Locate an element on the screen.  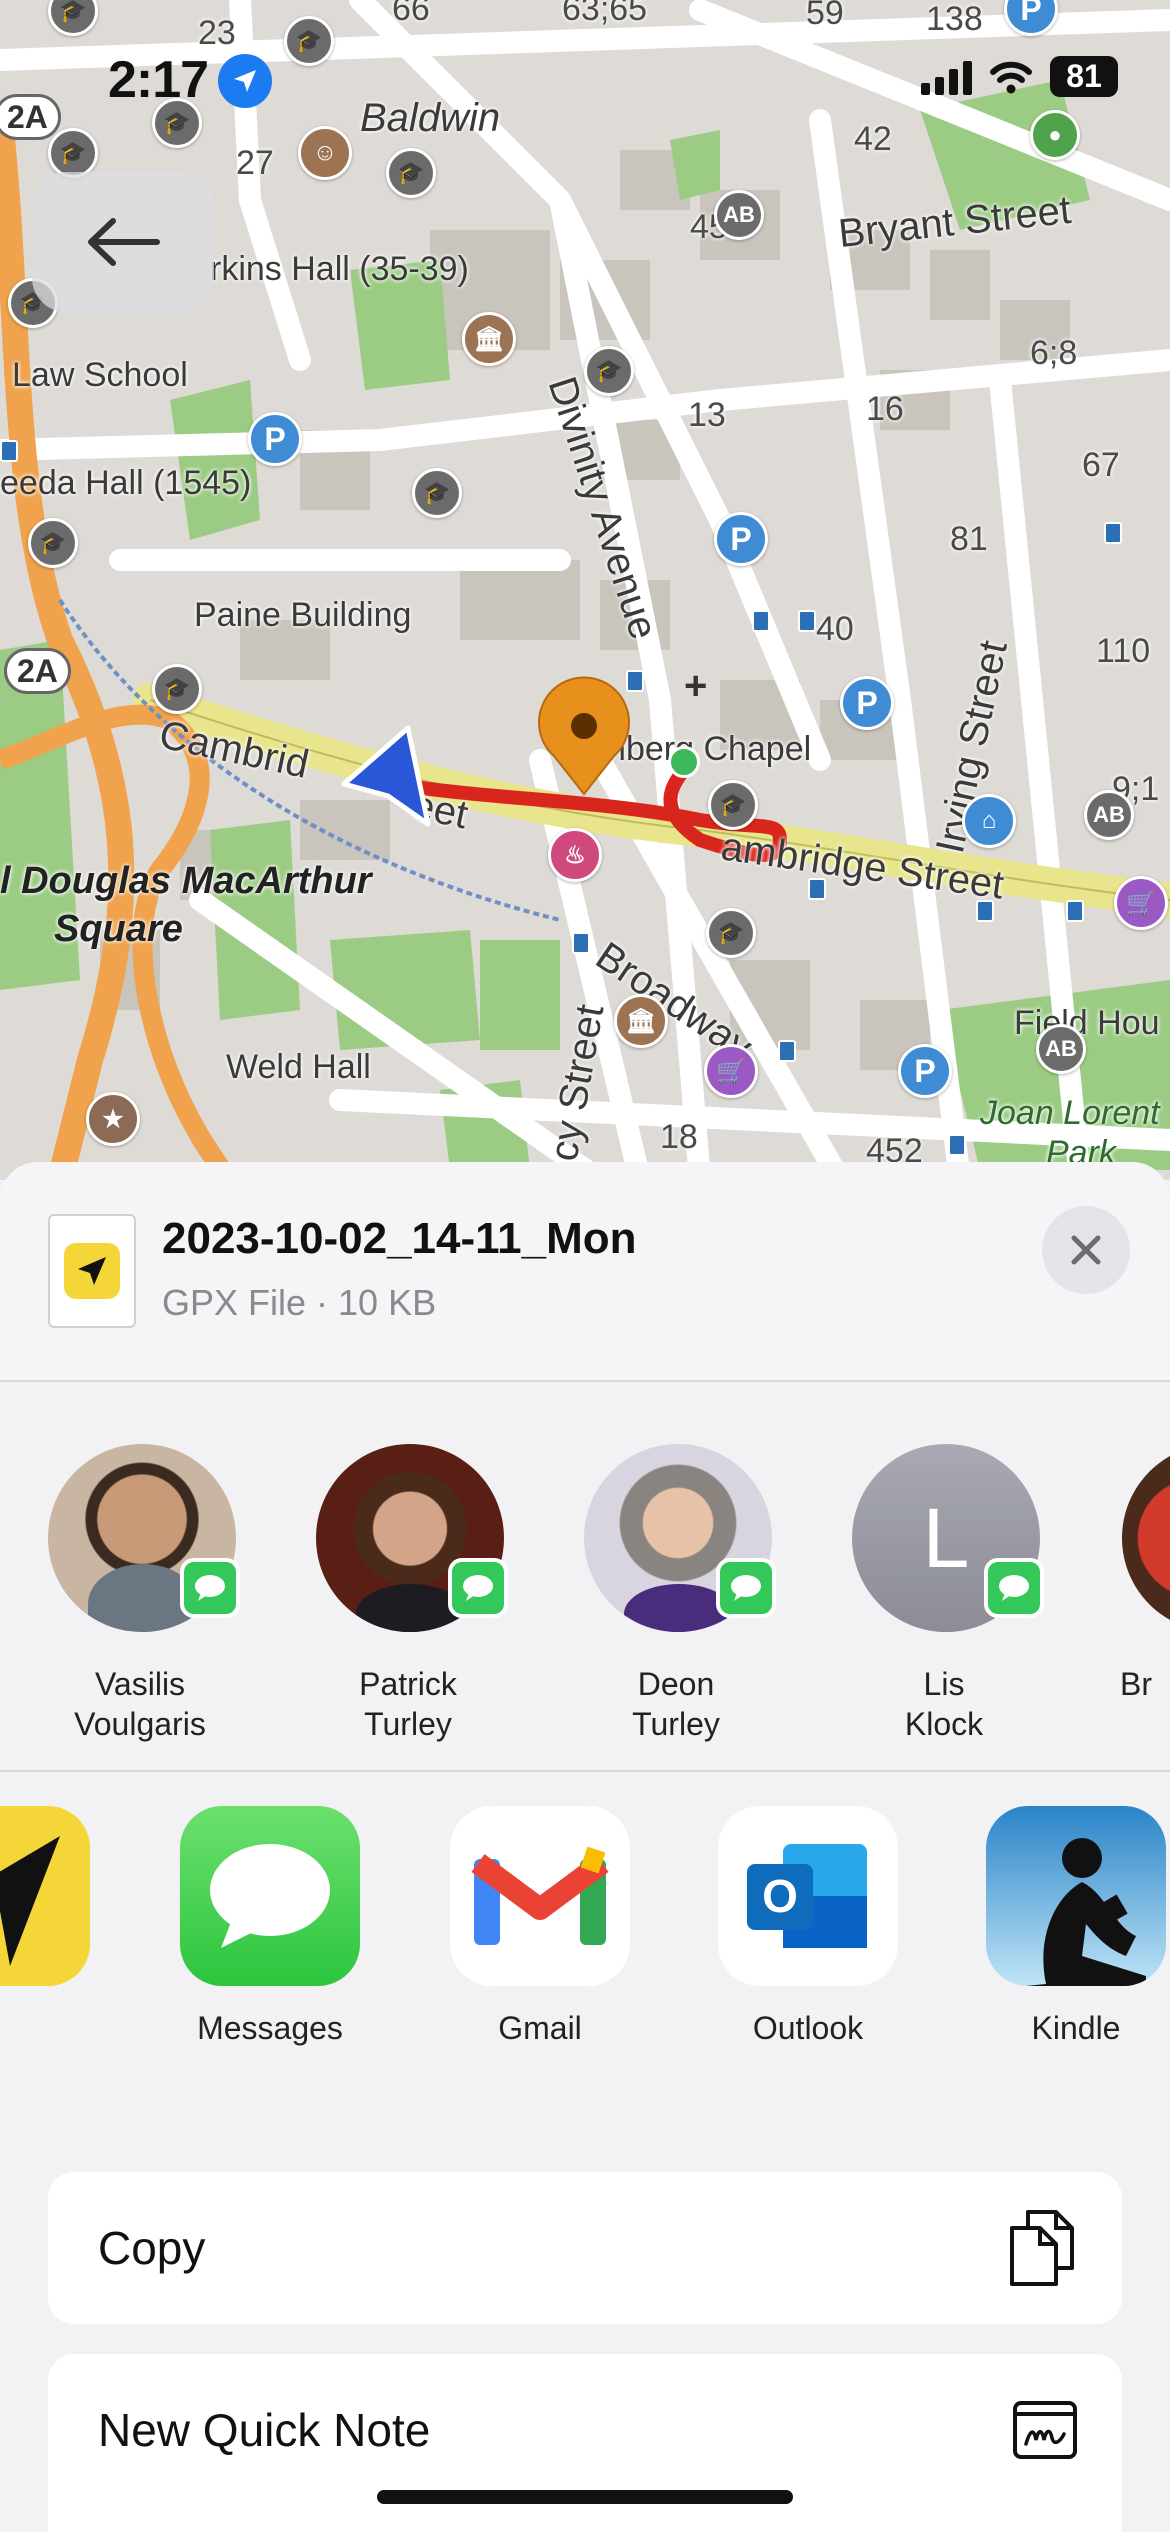
contact-name: Br is located at coordinates (1136, 1684).